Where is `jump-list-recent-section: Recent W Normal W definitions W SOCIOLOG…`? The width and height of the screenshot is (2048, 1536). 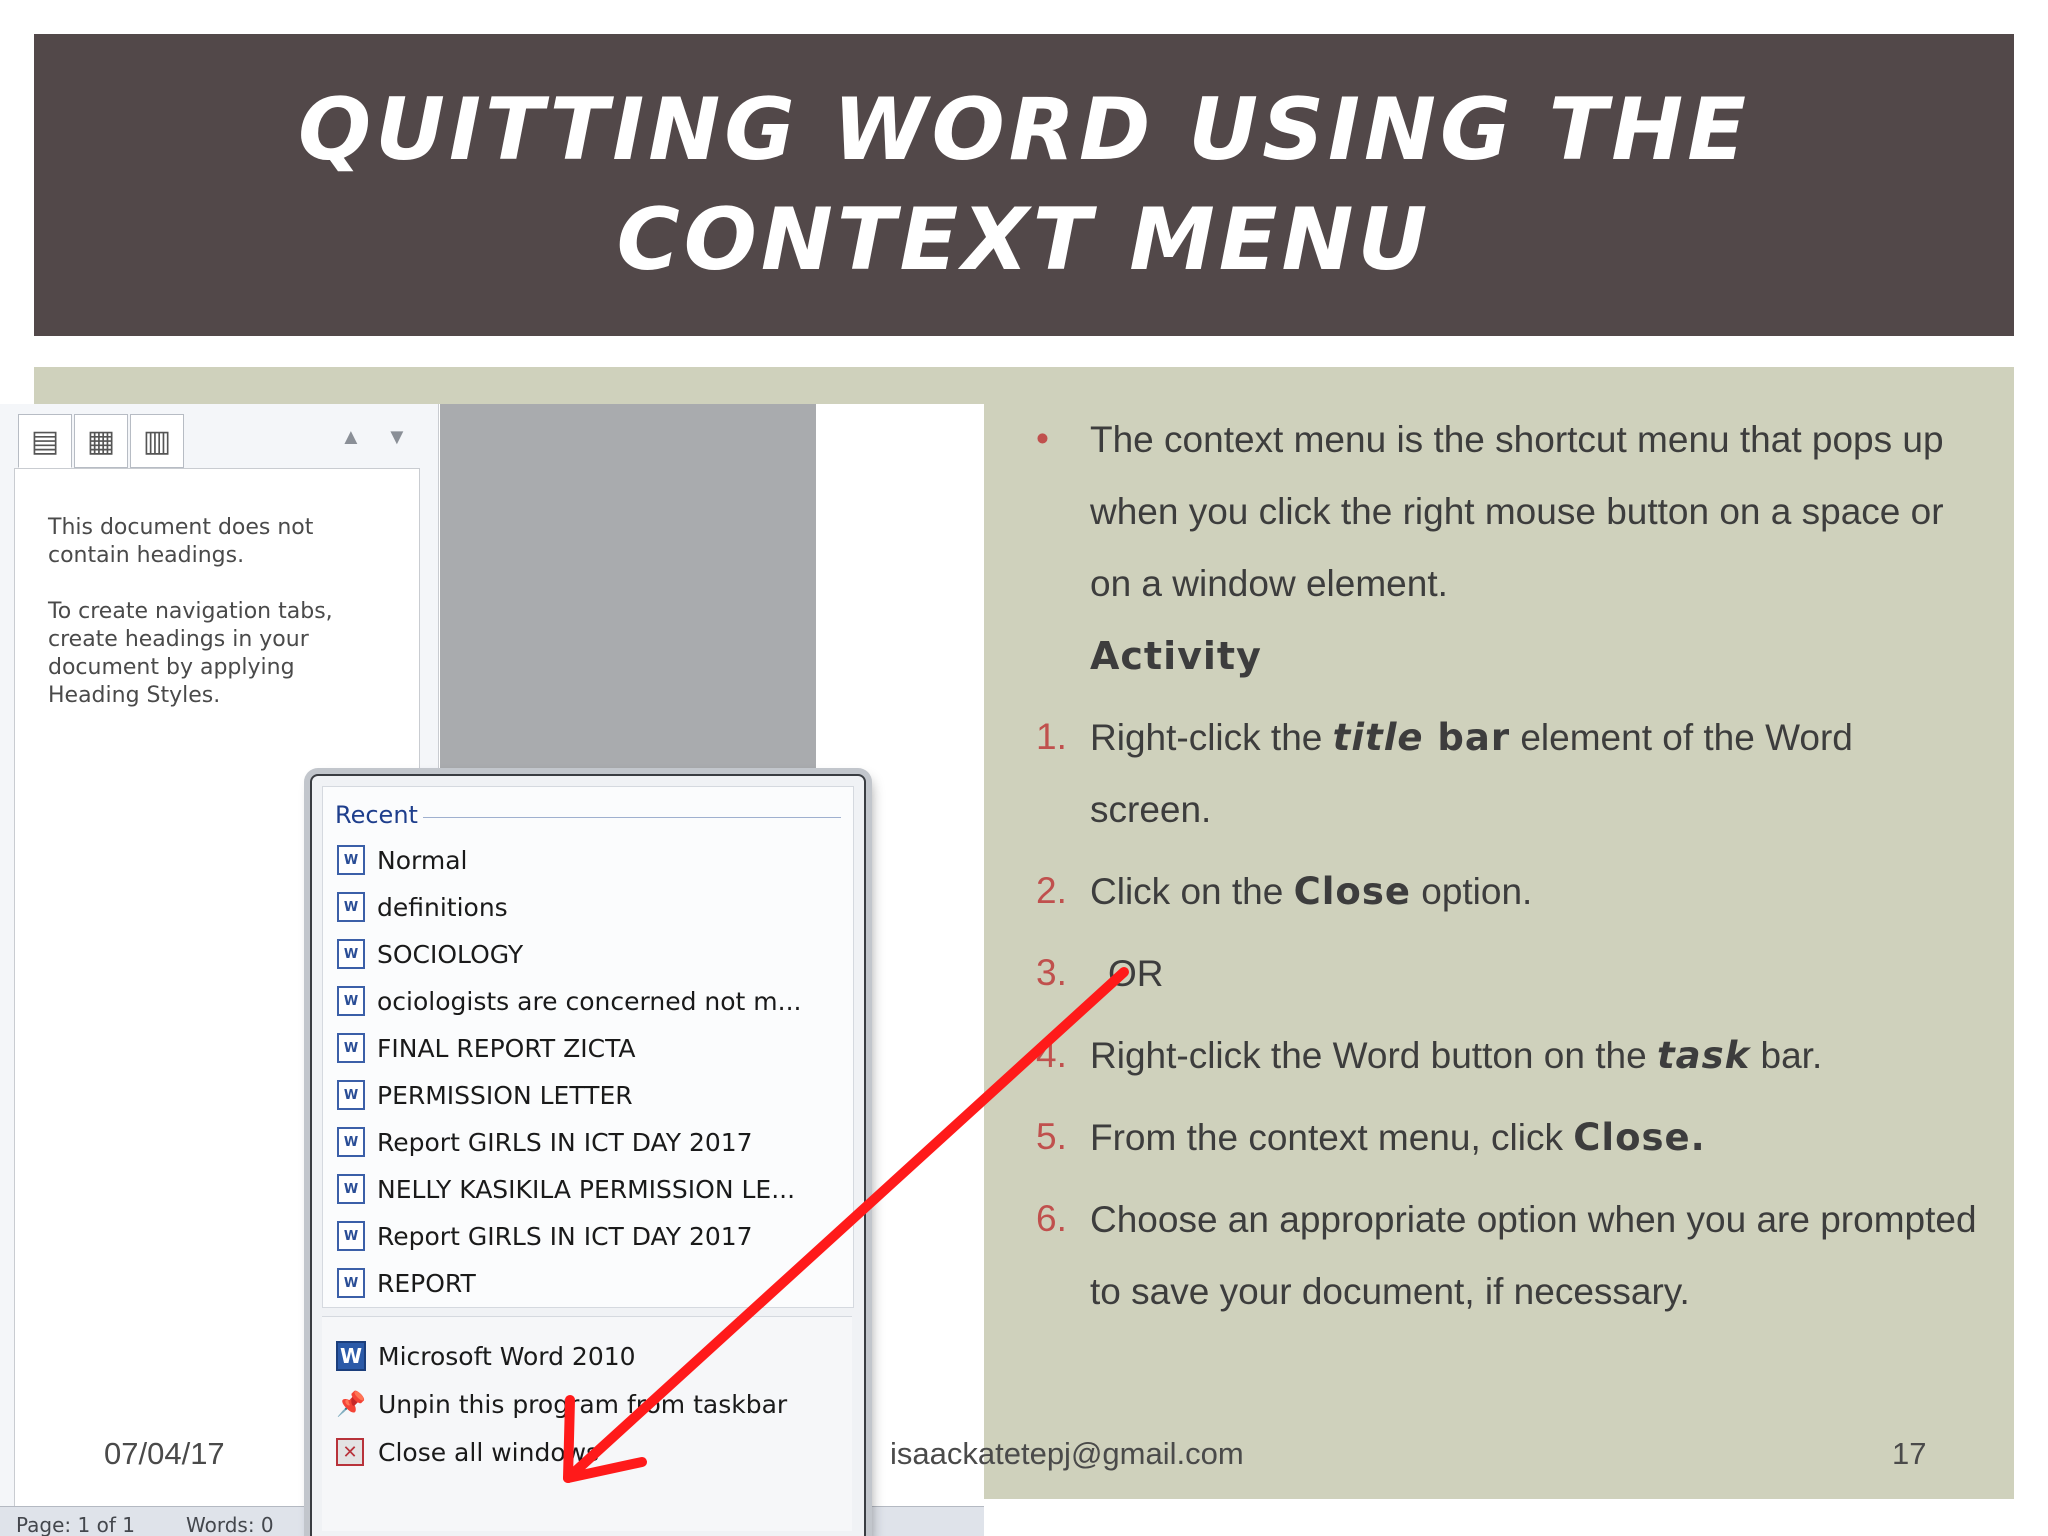
jump-list-recent-section: Recent W Normal W definitions W SOCIOLOG… is located at coordinates (588, 1047).